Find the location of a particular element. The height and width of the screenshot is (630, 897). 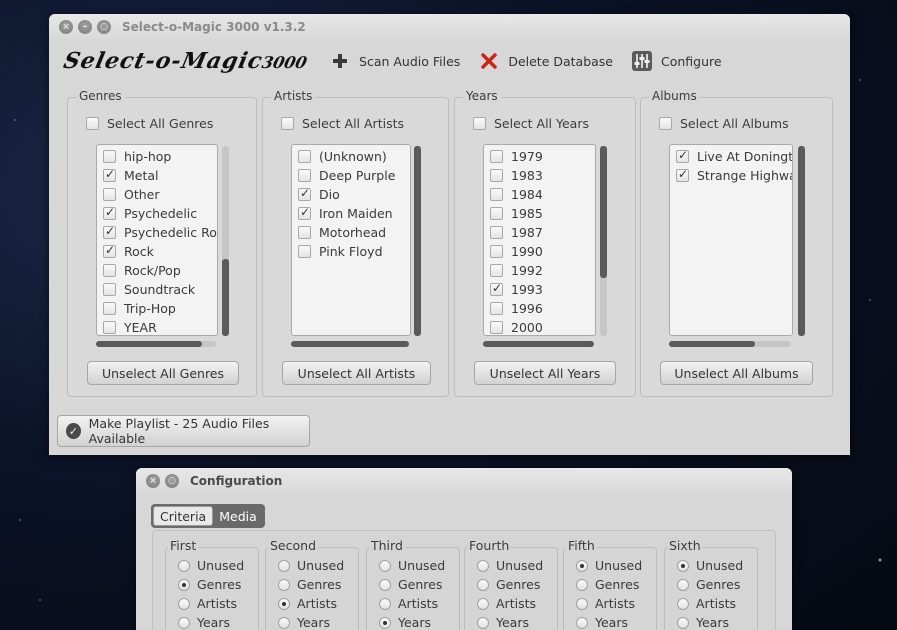

minimize-icon: ○ is located at coordinates (172, 481).